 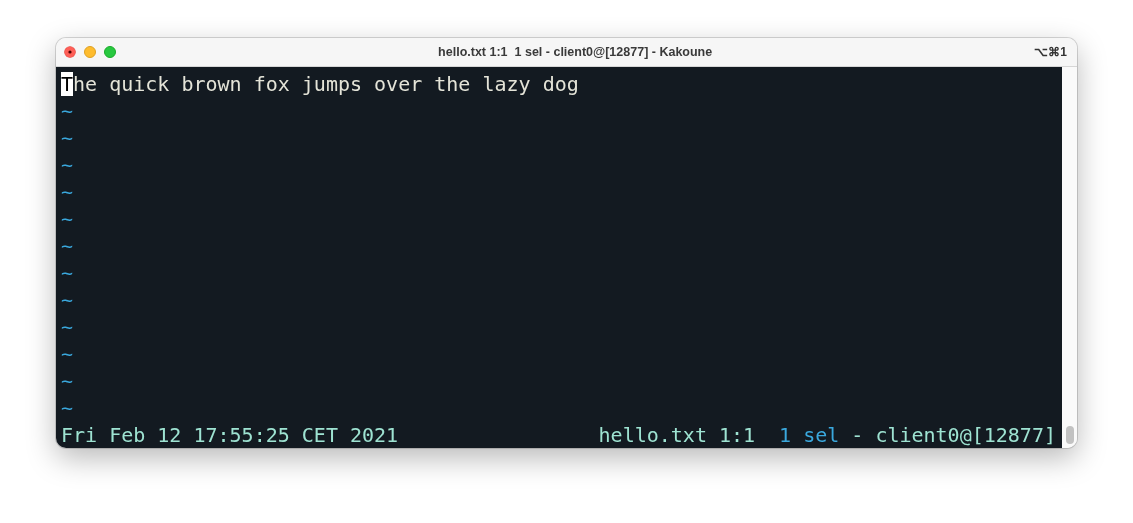 What do you see at coordinates (230, 435) in the screenshot?
I see `clock-text: Fri Feb 12 17:55:25 CET 2021` at bounding box center [230, 435].